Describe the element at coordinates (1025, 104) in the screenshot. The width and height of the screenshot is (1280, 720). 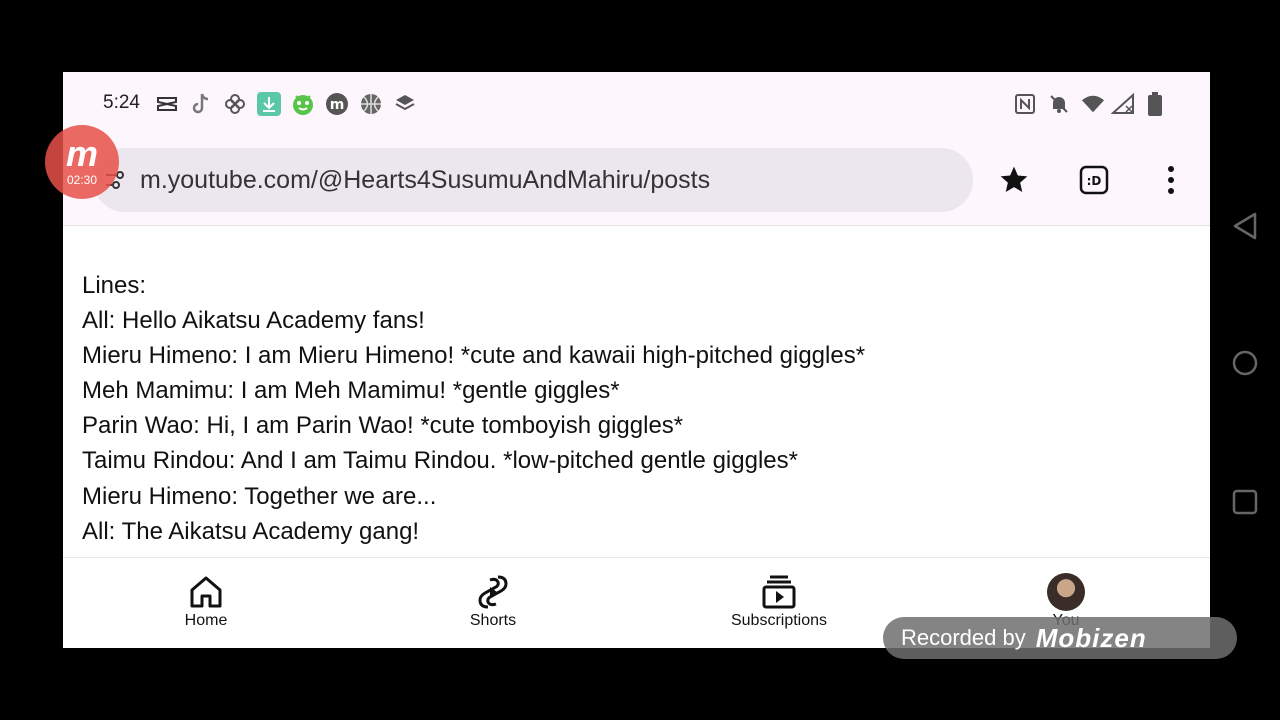
I see `nfc-icon` at that location.